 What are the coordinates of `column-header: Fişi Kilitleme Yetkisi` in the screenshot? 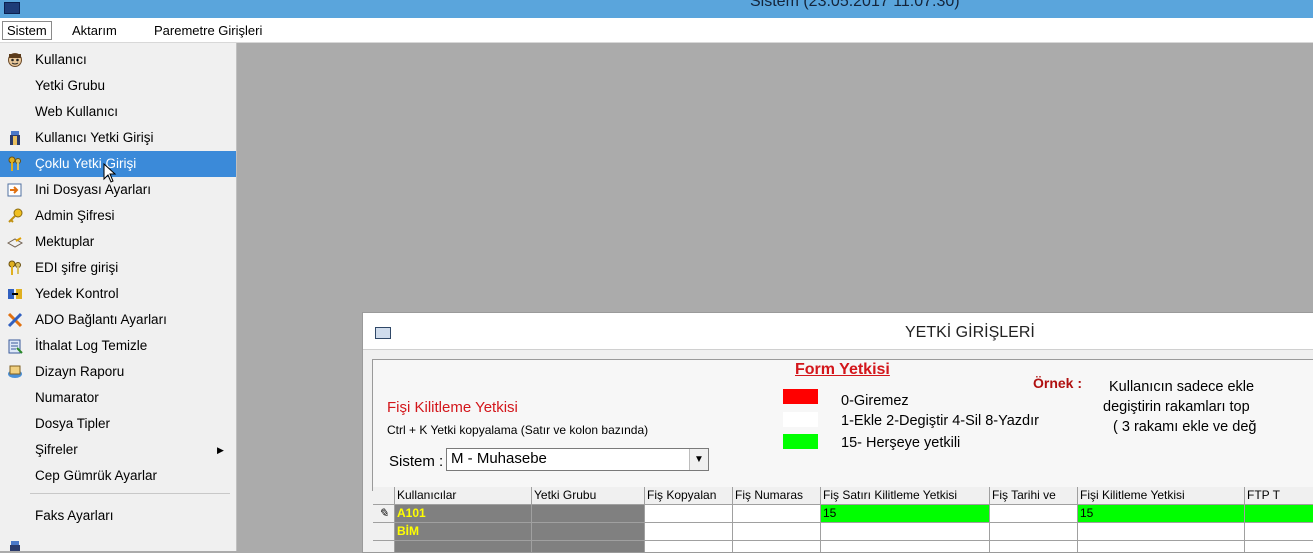 It's located at (1161, 496).